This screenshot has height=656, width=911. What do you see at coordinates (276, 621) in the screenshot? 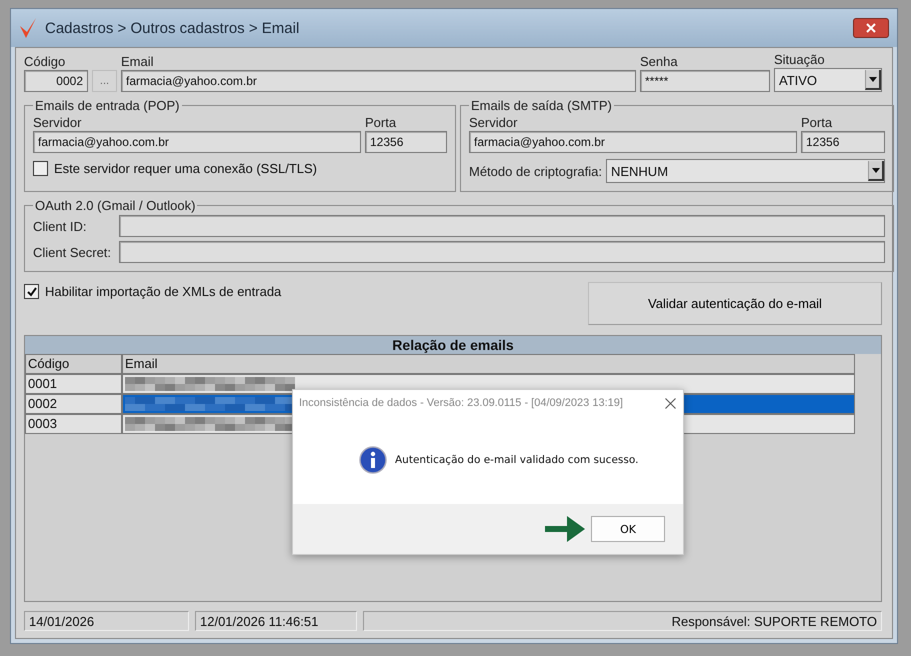
I see `status-datetime: 12/01/2026 11:46:51` at bounding box center [276, 621].